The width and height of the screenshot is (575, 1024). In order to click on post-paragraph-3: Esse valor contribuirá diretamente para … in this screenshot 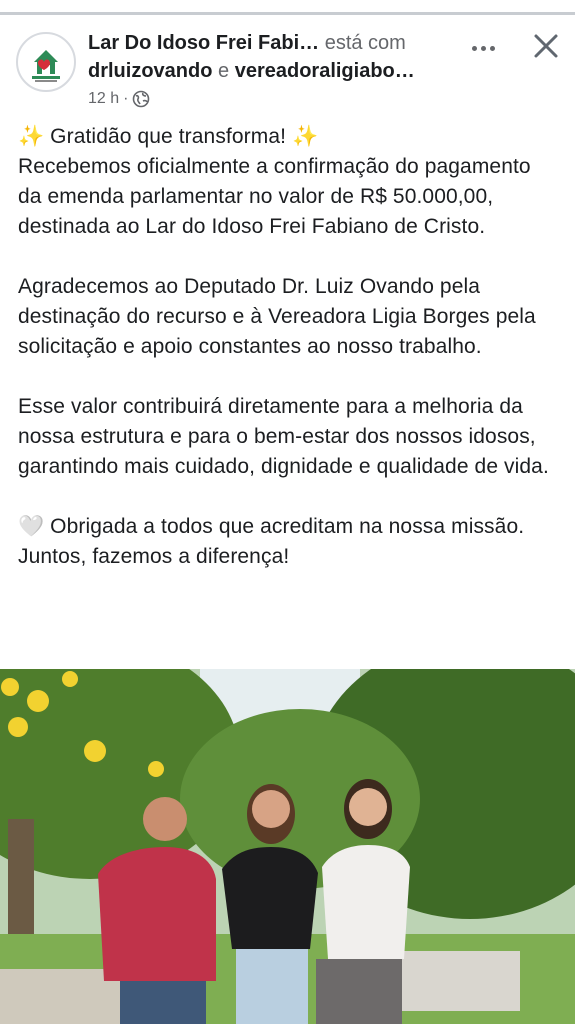, I will do `click(283, 436)`.